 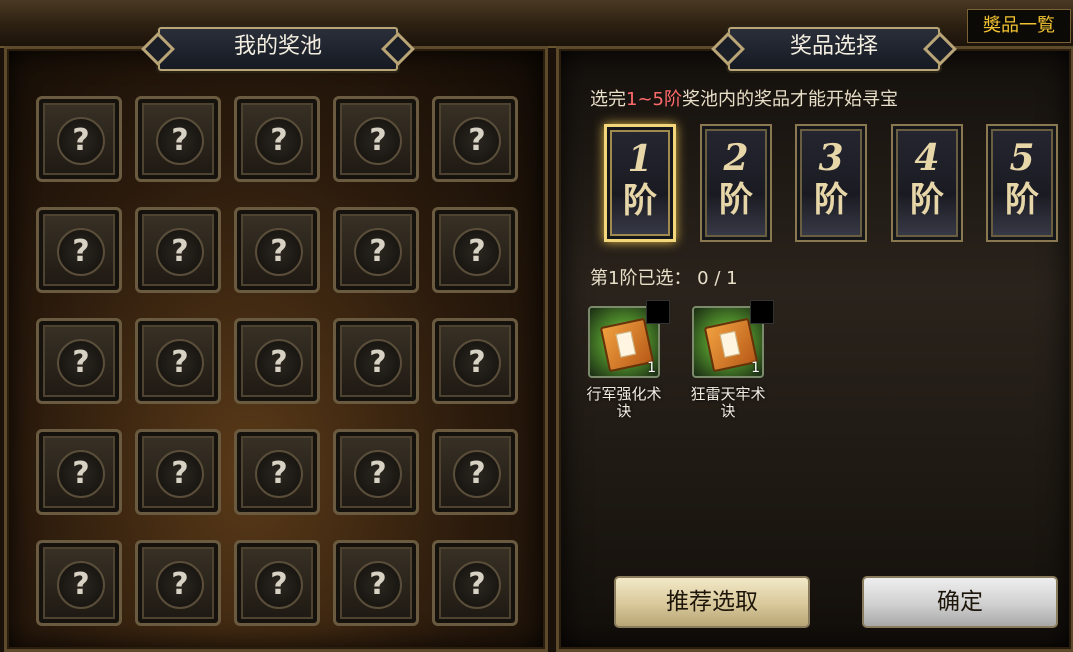 I want to click on item-name: 狂雷天牢术诀, so click(x=728, y=403).